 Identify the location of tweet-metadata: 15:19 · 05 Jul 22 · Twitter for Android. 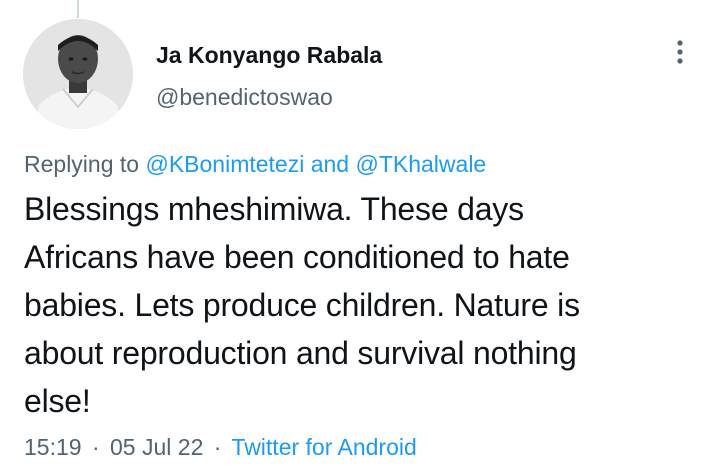
(220, 447).